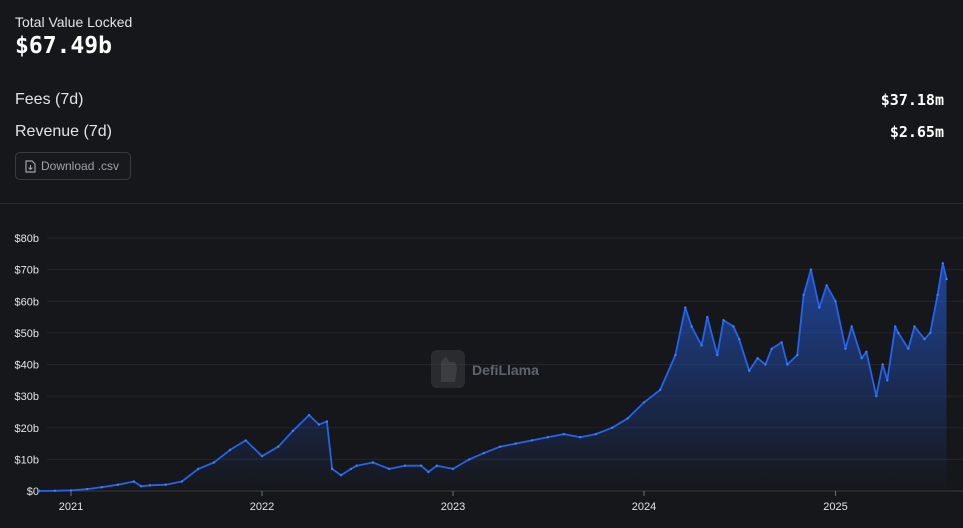 The image size is (963, 528). What do you see at coordinates (63, 131) in the screenshot?
I see `revenue-label: Revenue (7d)` at bounding box center [63, 131].